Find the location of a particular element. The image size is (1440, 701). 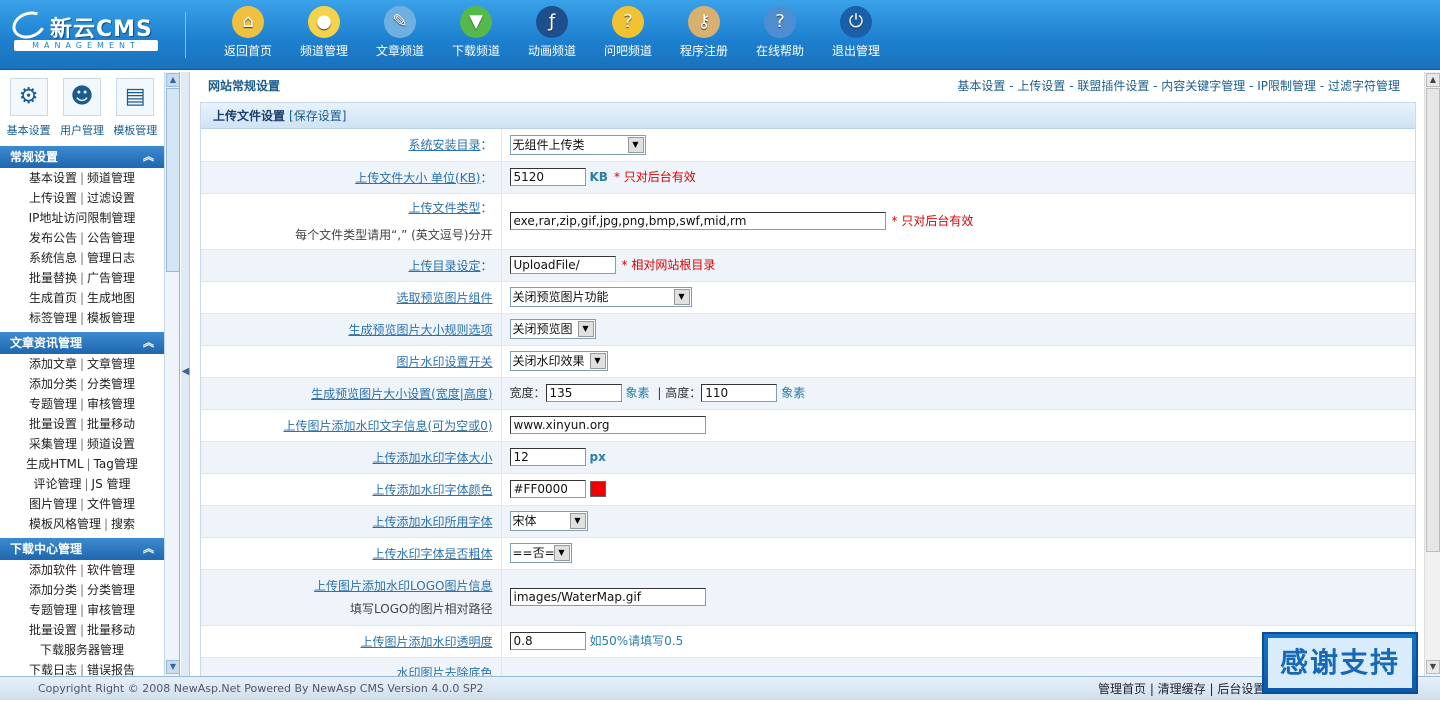

wm-text-label: 上传图片添加水印文字信息(可为空或0) is located at coordinates (388, 426).